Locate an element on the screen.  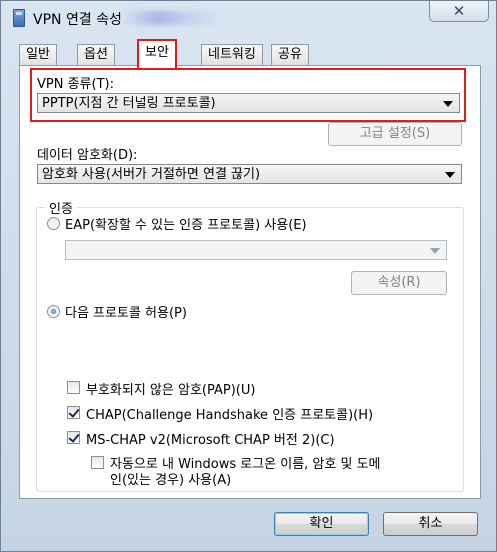
tab-security-label: 보안 is located at coordinates (157, 52).